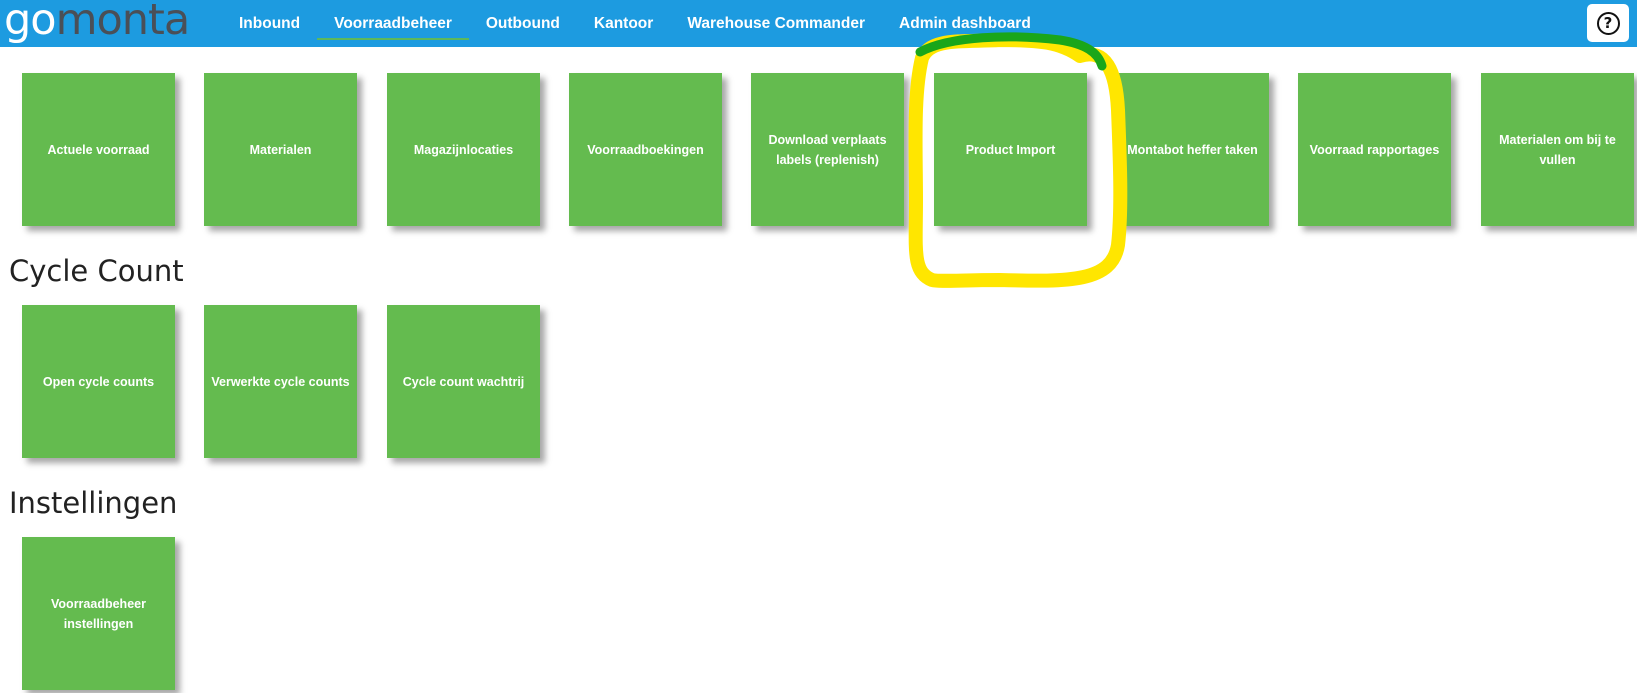  I want to click on tile-product-import: Product Import, so click(1010, 149).